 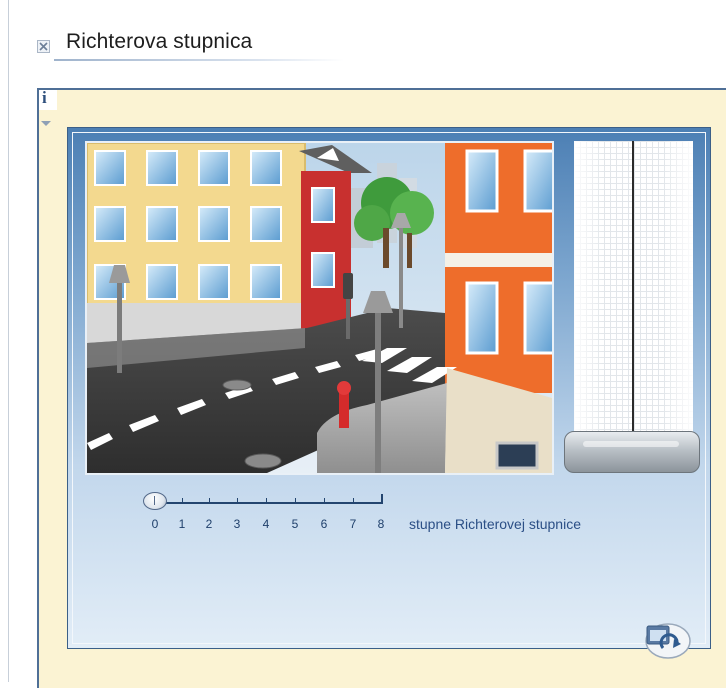 What do you see at coordinates (182, 524) in the screenshot?
I see `slider-tick-label: 1` at bounding box center [182, 524].